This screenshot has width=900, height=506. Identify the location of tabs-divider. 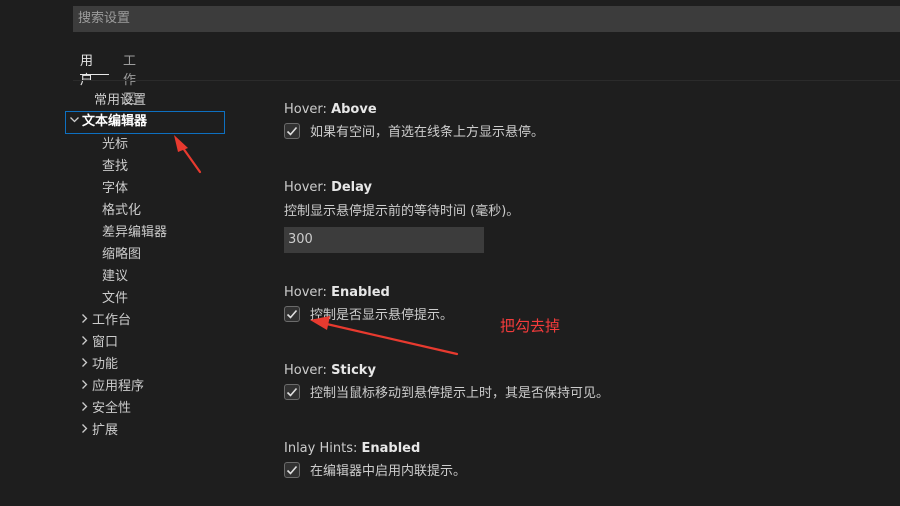
(486, 80).